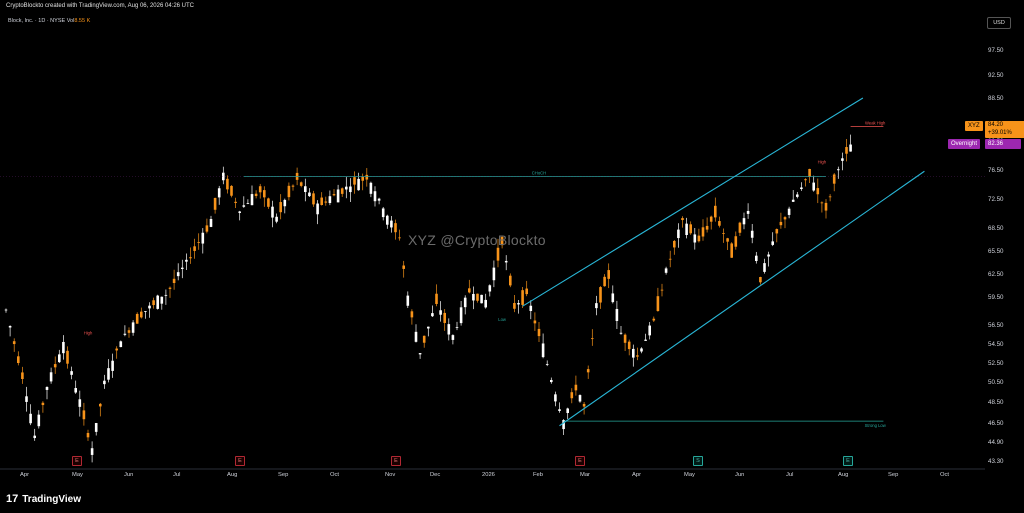 Image resolution: width=1024 pixels, height=513 pixels. Describe the element at coordinates (43, 499) in the screenshot. I see `tradingview-footer: 17 TradingView` at that location.